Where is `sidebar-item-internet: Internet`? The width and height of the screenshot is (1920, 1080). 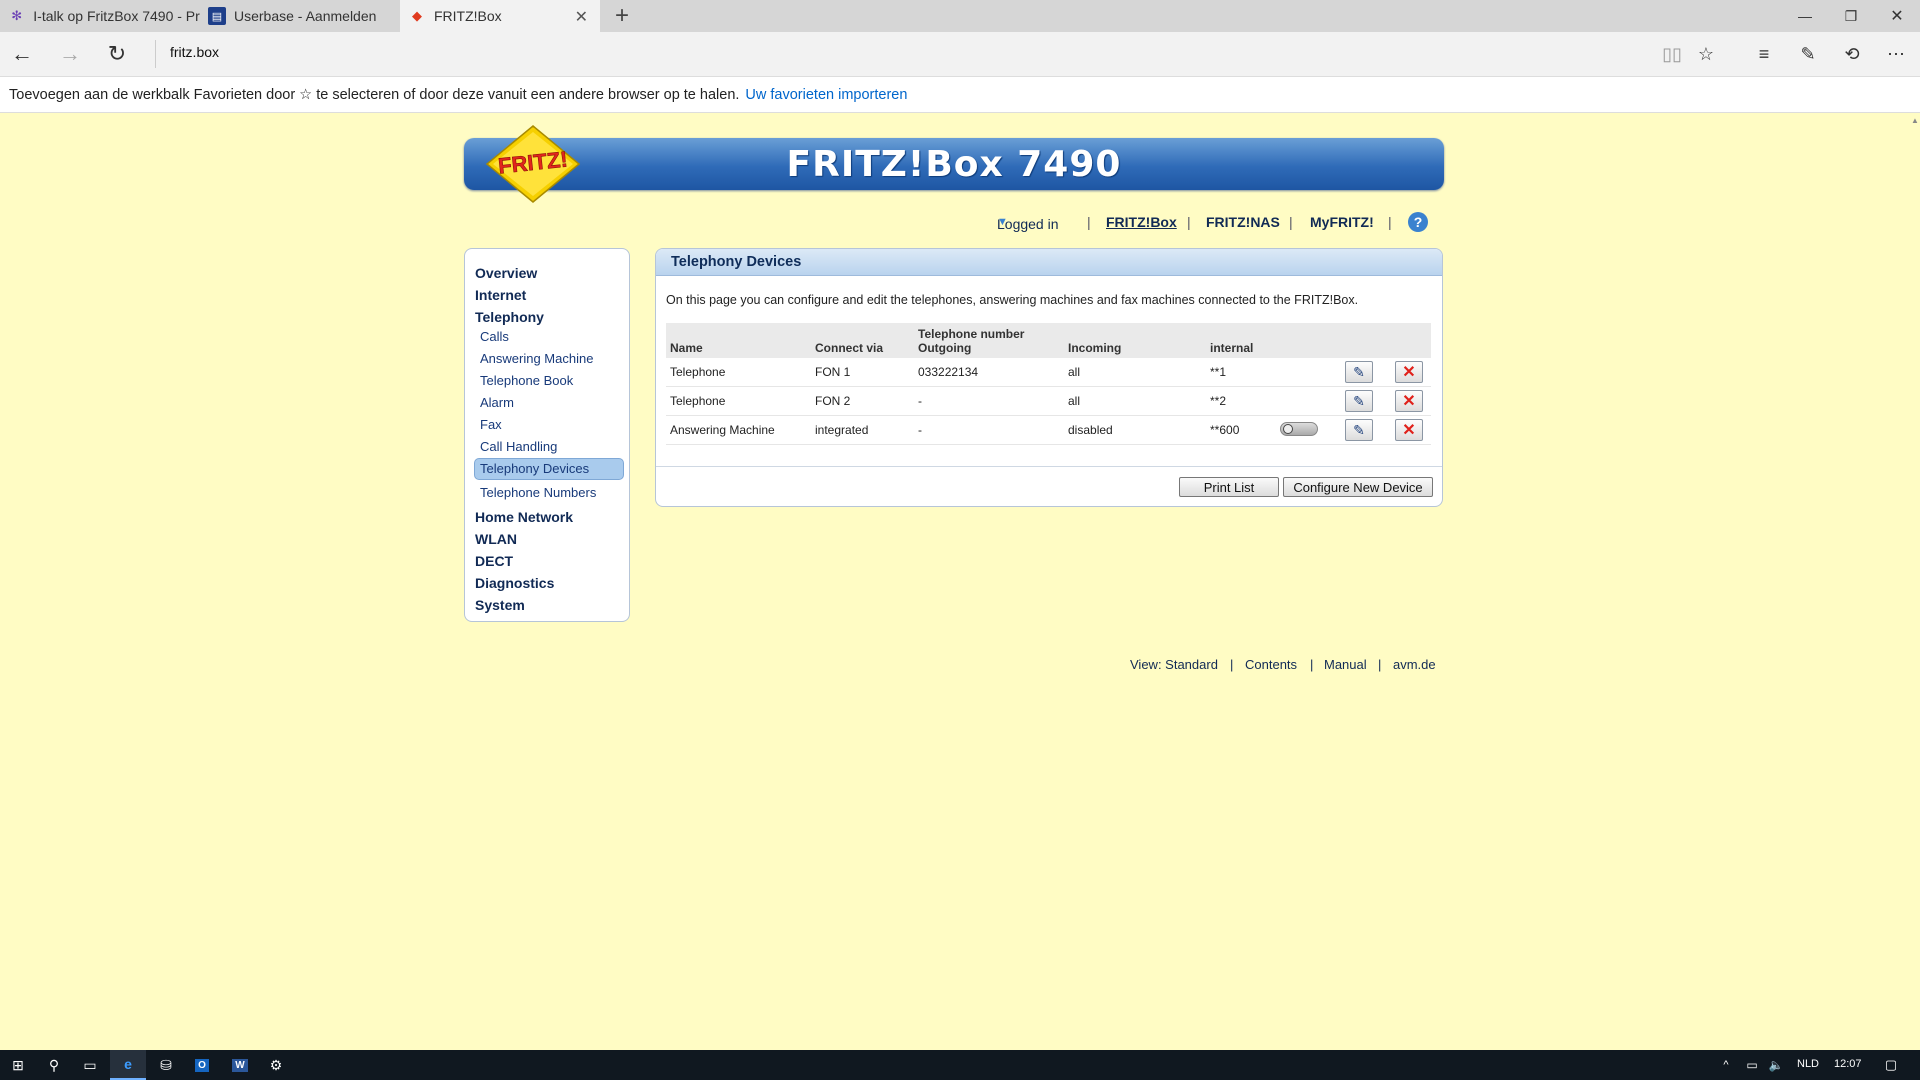
sidebar-item-internet: Internet is located at coordinates (500, 295).